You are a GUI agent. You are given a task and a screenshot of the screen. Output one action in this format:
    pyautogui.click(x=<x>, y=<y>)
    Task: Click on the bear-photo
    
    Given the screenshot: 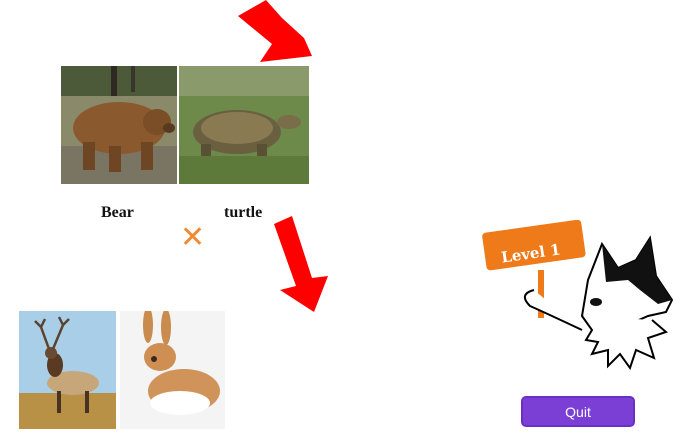 What is the action you would take?
    pyautogui.click(x=119, y=125)
    